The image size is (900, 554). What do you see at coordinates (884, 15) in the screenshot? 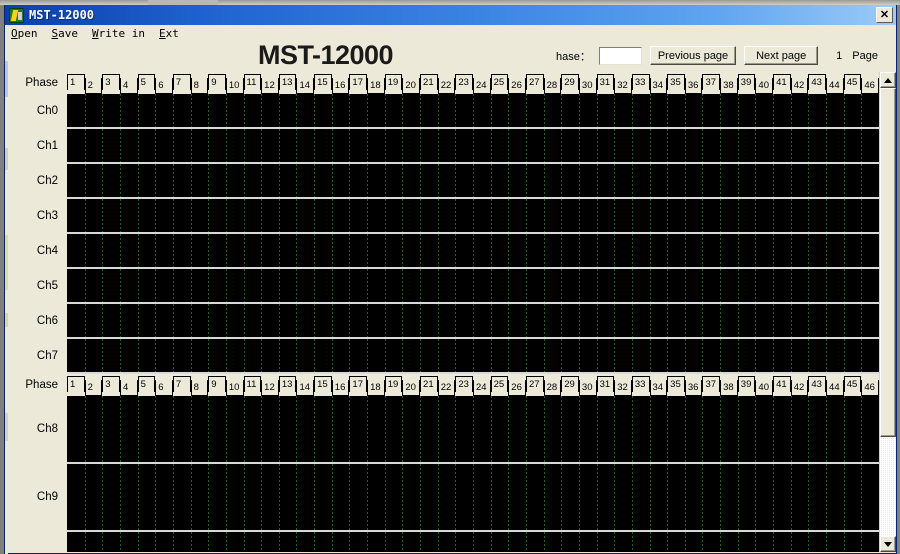
I see `close-button: ✕` at bounding box center [884, 15].